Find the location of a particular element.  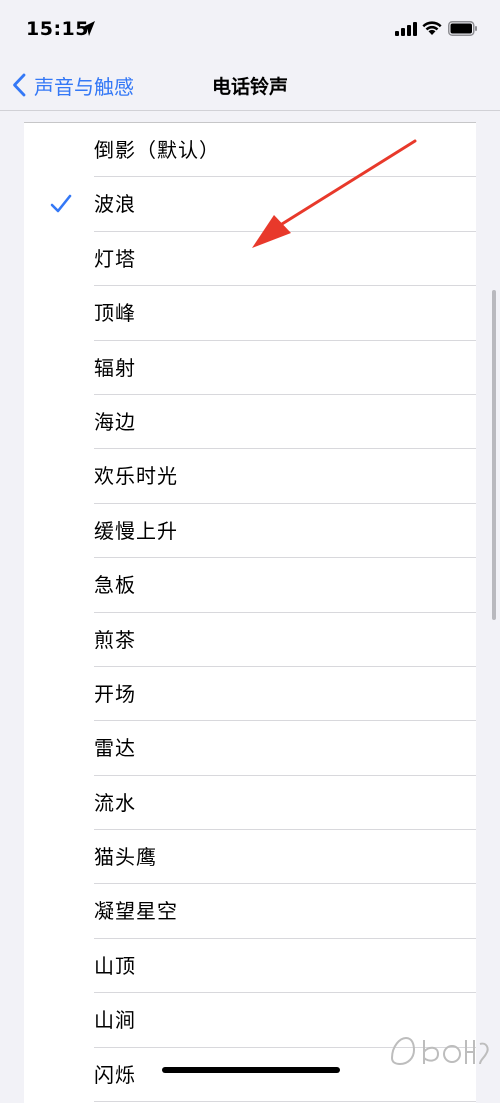

ringtone-item: 山顶 is located at coordinates (250, 966).